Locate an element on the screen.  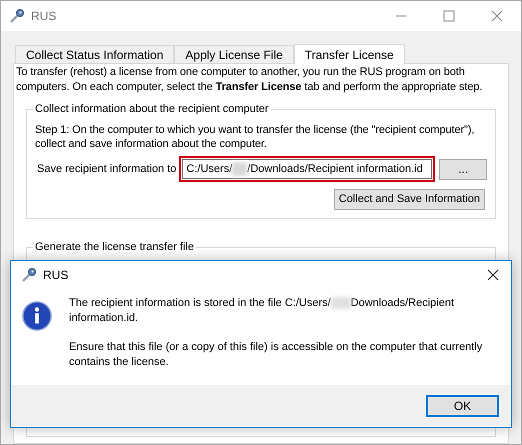
message-text: Ensure that this file (or a copy of this file) is accessible on the computer that currently contains the license. is located at coordinates (276, 355).